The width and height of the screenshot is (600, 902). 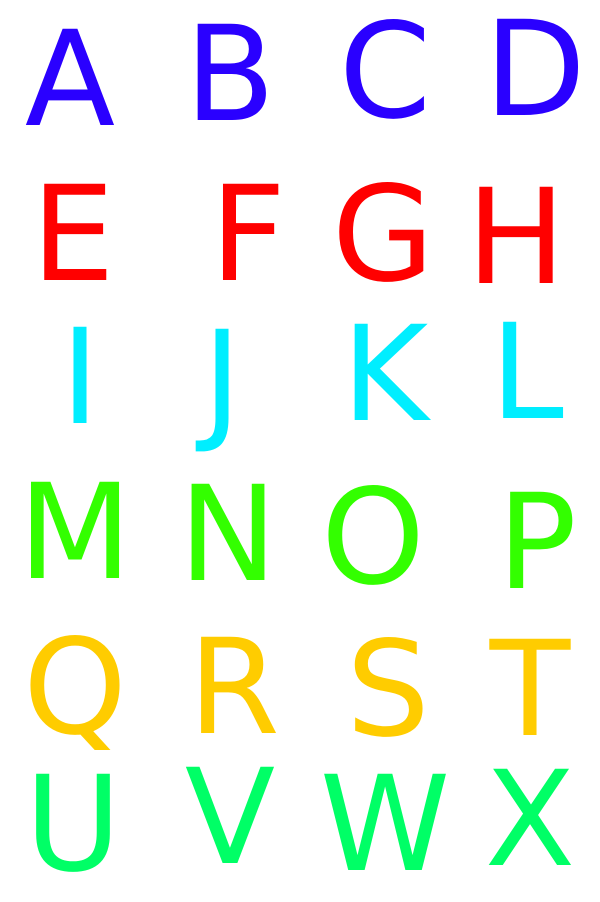 I want to click on letter-p: P, so click(x=537, y=543).